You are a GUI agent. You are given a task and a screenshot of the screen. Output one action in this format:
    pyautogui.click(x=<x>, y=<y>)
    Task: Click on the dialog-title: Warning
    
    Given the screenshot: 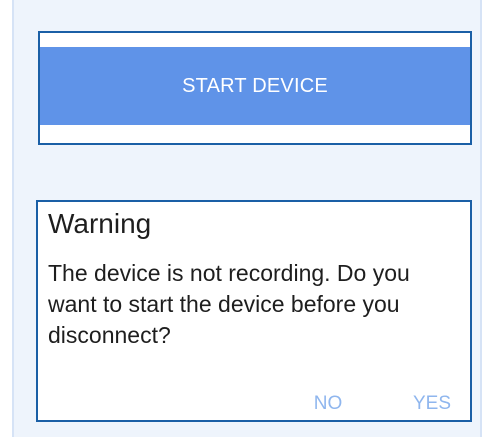 What is the action you would take?
    pyautogui.click(x=100, y=223)
    